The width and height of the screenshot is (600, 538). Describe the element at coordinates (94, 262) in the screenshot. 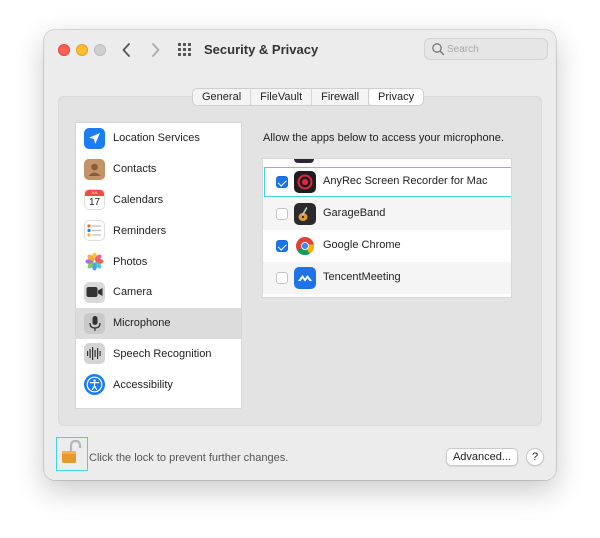

I see `photos-icon` at that location.